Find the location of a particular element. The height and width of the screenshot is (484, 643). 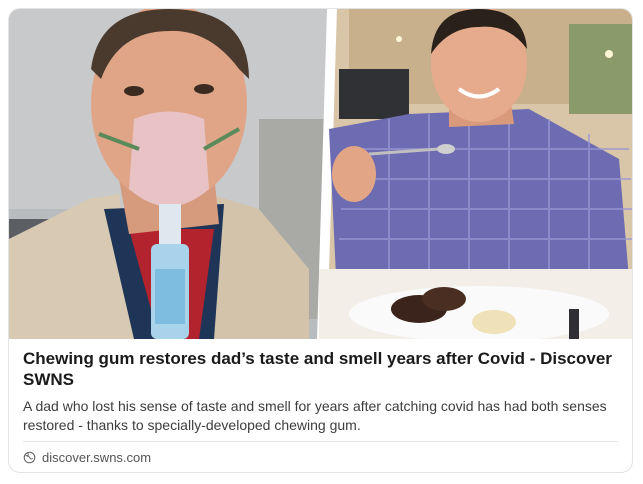

source-link: discover.swns.com is located at coordinates (87, 457).